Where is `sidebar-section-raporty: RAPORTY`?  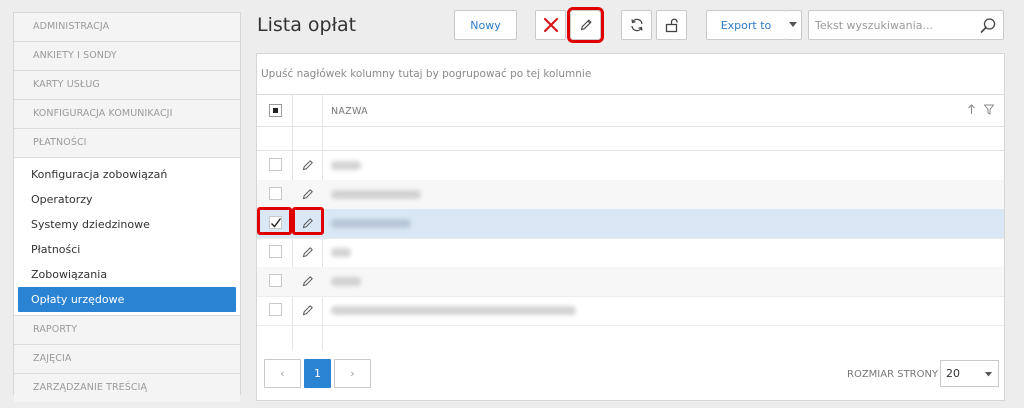
sidebar-section-raporty: RAPORTY is located at coordinates (127, 330).